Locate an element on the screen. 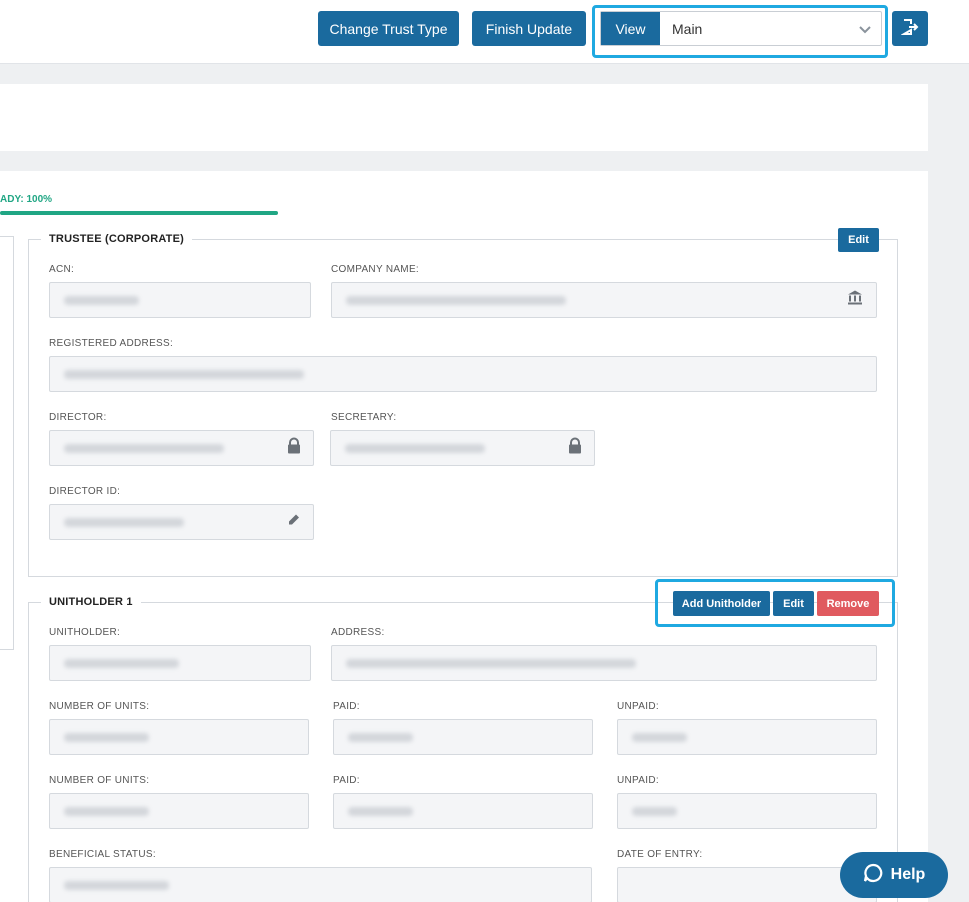 This screenshot has width=969, height=902. bank-icon is located at coordinates (855, 300).